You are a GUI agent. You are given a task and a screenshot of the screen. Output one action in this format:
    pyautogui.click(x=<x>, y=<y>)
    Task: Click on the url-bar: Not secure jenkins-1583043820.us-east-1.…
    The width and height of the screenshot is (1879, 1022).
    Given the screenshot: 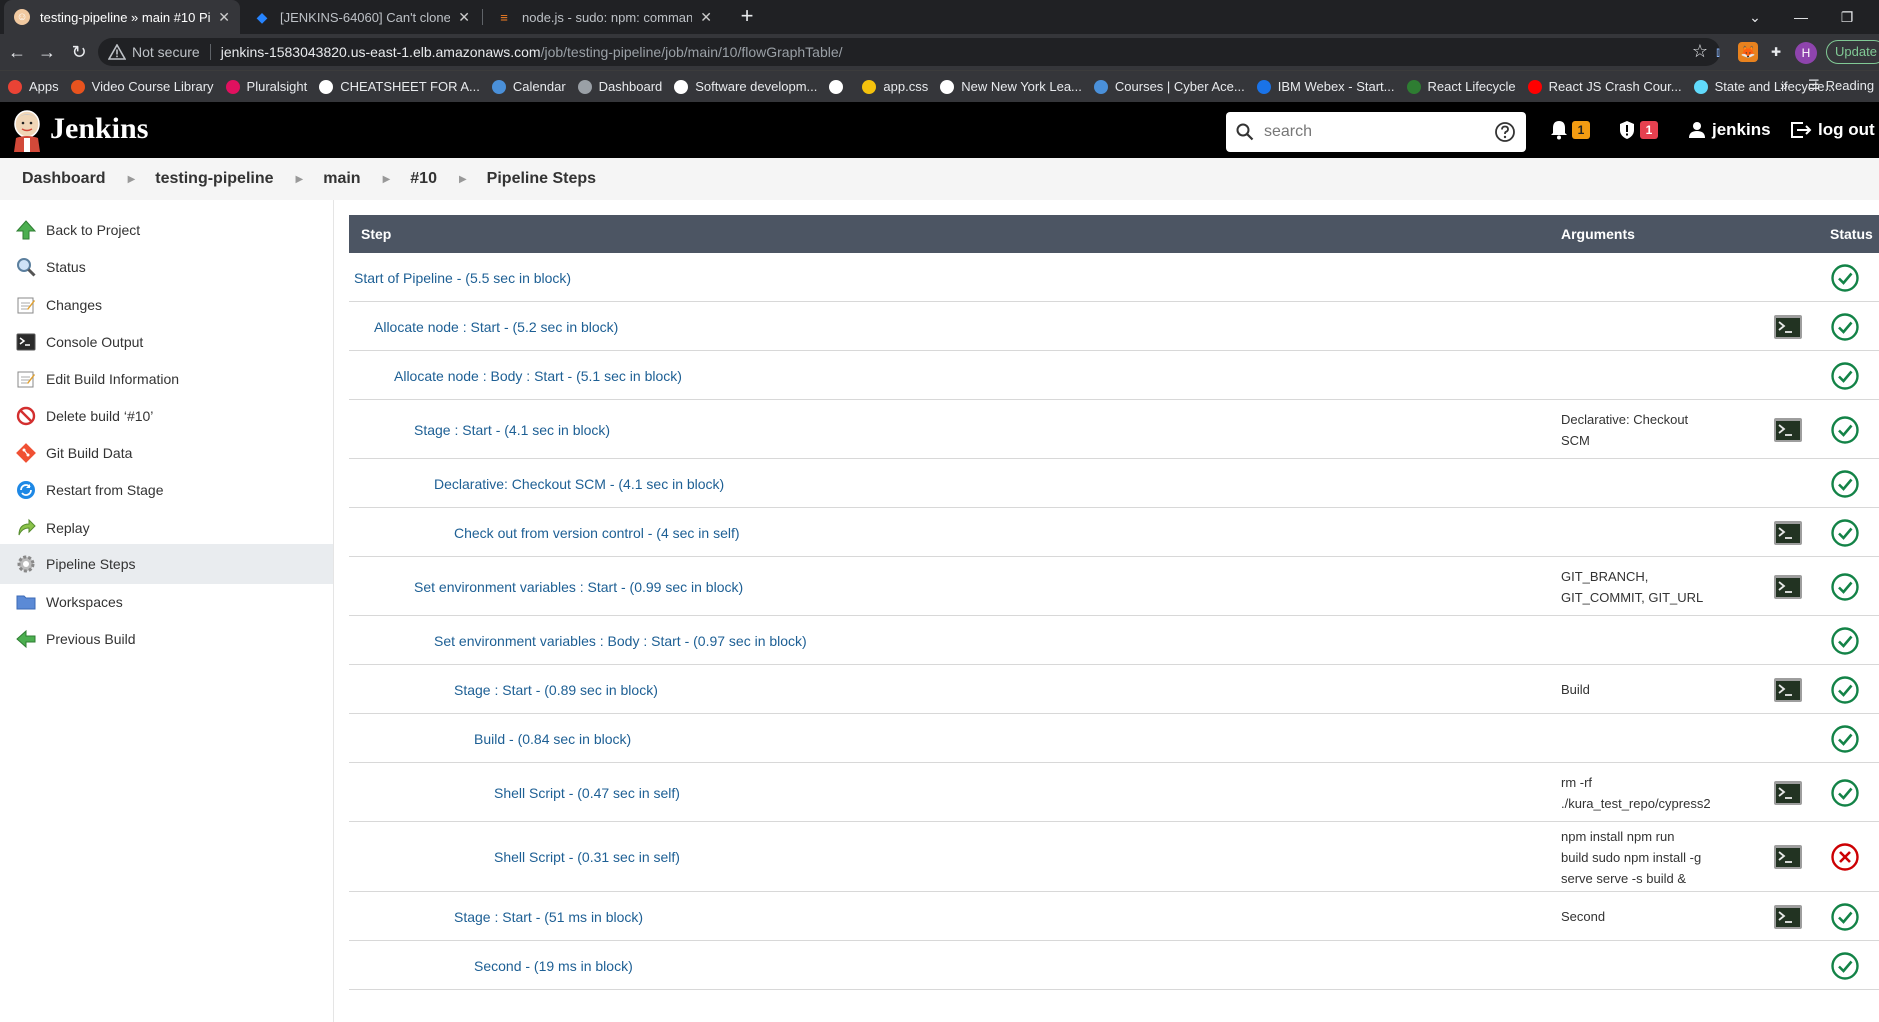 What is the action you would take?
    pyautogui.click(x=909, y=52)
    